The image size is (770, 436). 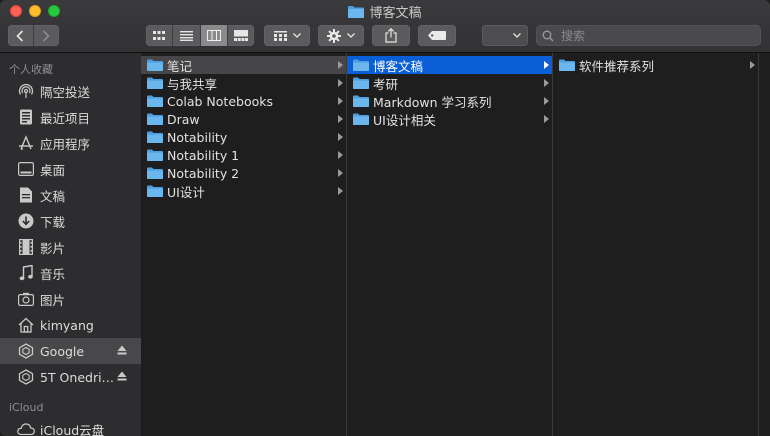 I want to click on airdrop-icon, so click(x=26, y=91).